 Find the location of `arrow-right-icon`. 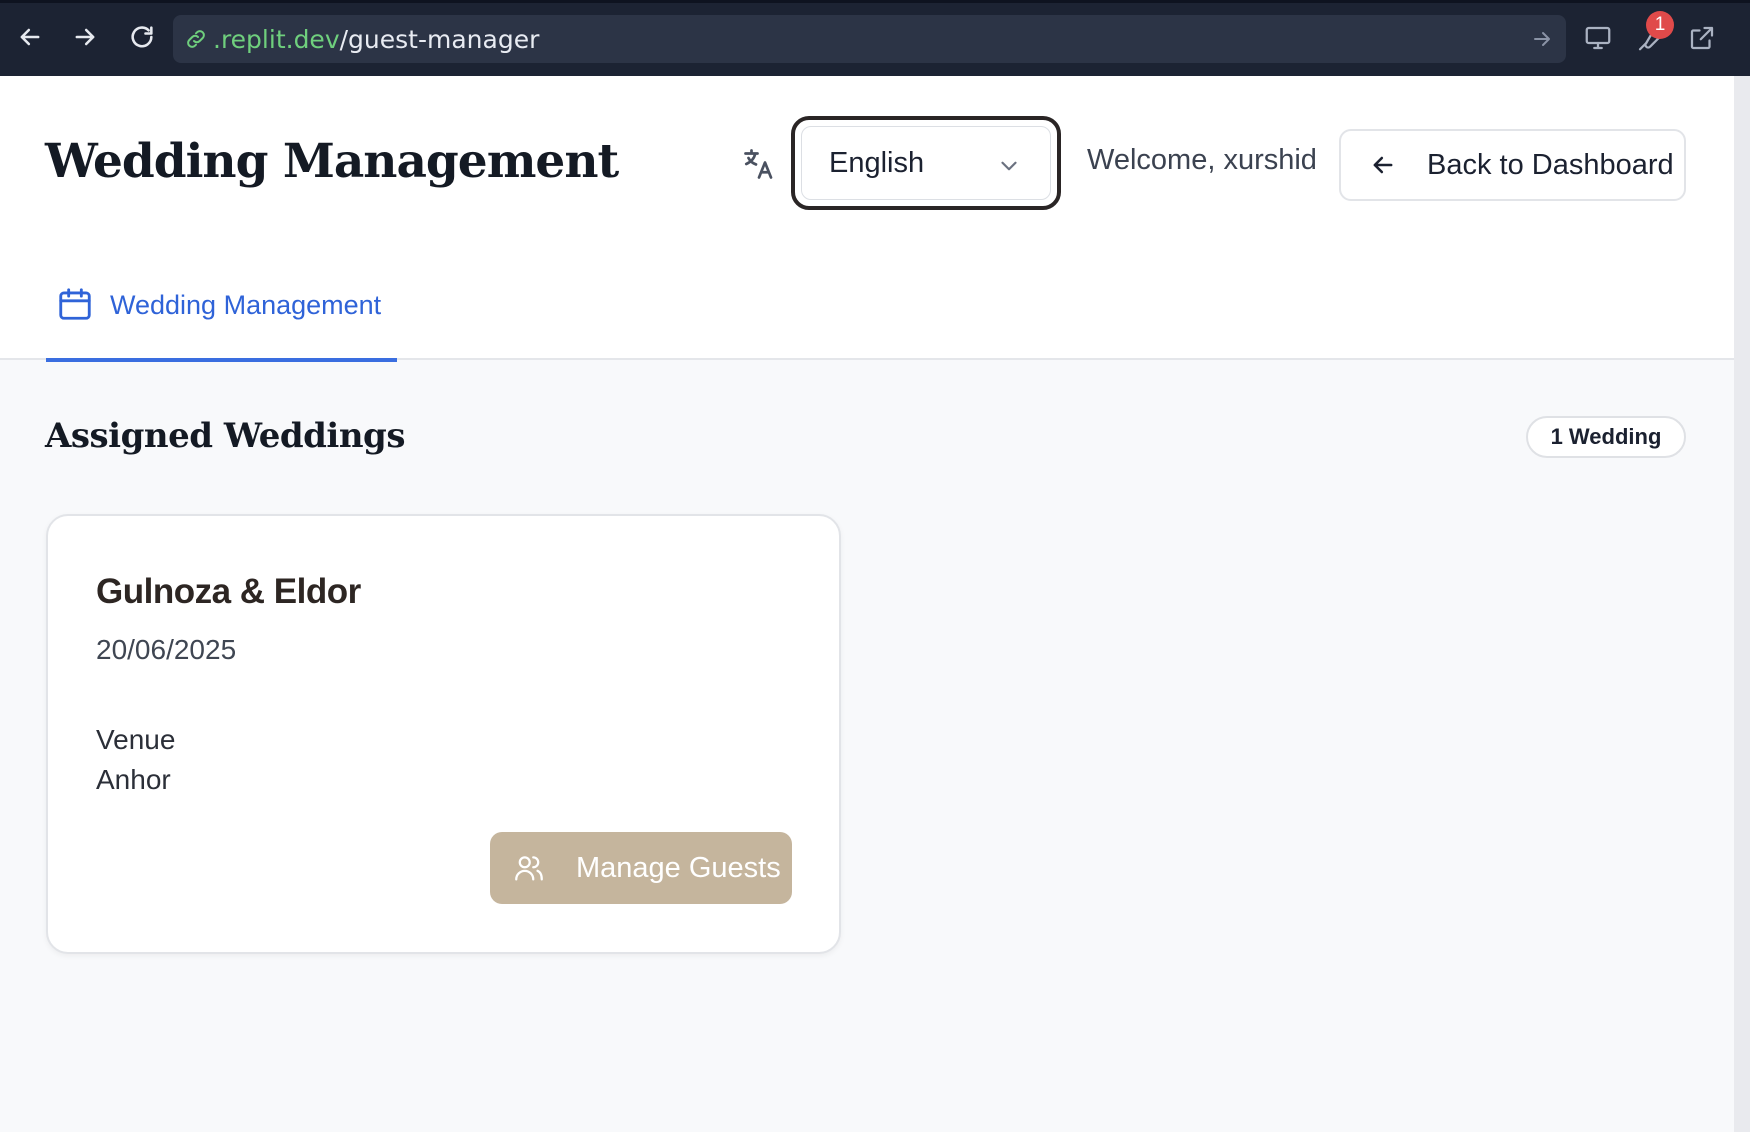

arrow-right-icon is located at coordinates (85, 37).